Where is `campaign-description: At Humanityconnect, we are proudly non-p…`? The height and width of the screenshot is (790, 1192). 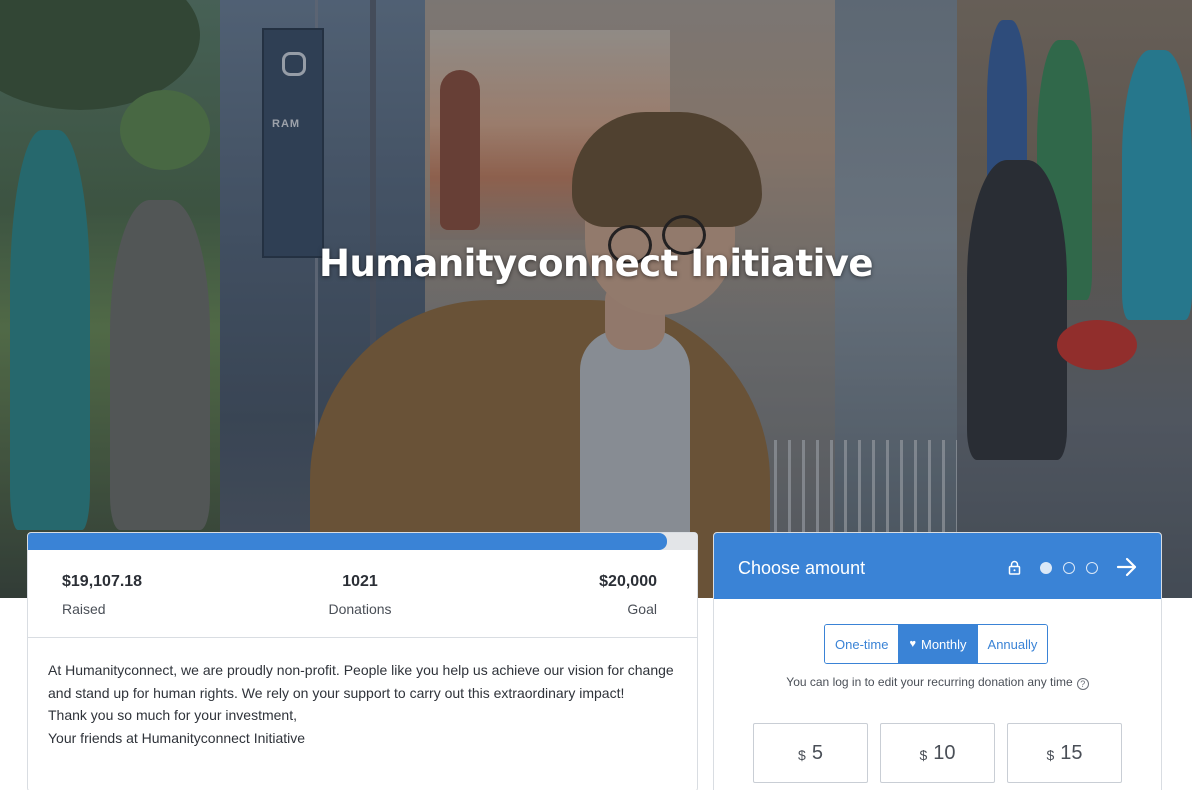 campaign-description: At Humanityconnect, we are proudly non-p… is located at coordinates (363, 704).